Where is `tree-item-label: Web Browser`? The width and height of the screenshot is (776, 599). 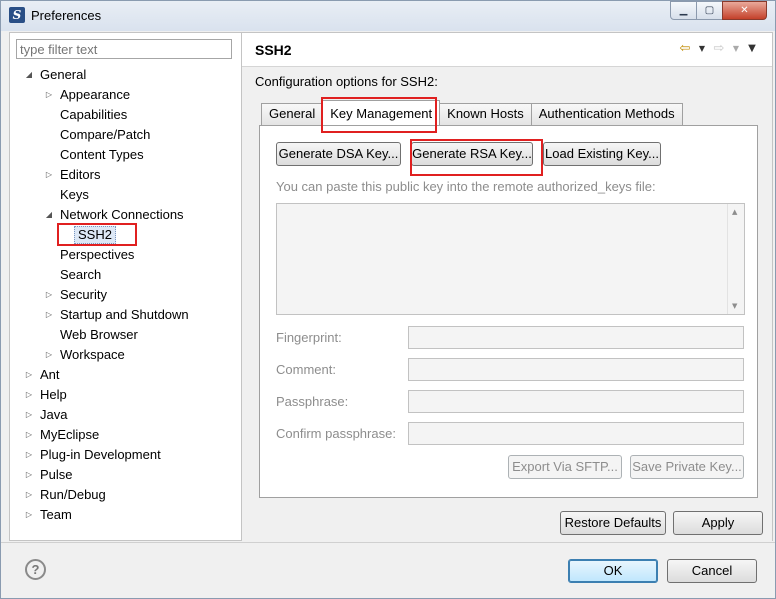 tree-item-label: Web Browser is located at coordinates (99, 334).